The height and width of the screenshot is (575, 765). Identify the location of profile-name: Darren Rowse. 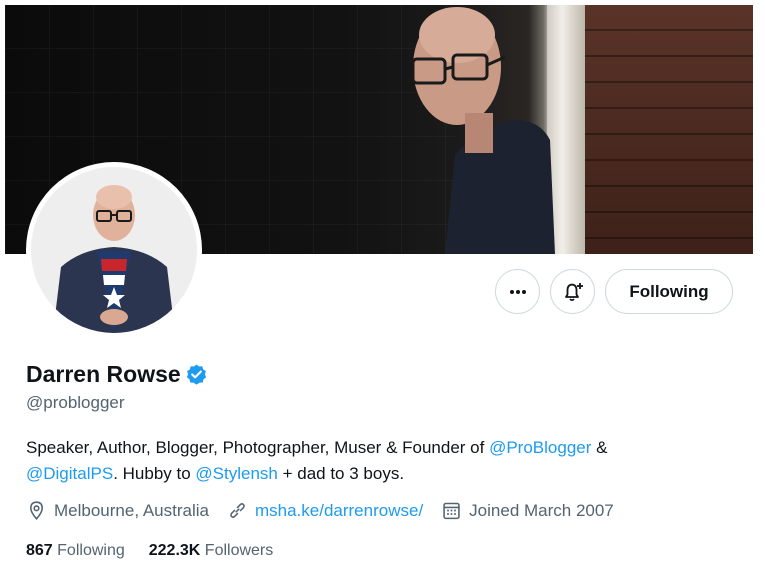
(103, 374).